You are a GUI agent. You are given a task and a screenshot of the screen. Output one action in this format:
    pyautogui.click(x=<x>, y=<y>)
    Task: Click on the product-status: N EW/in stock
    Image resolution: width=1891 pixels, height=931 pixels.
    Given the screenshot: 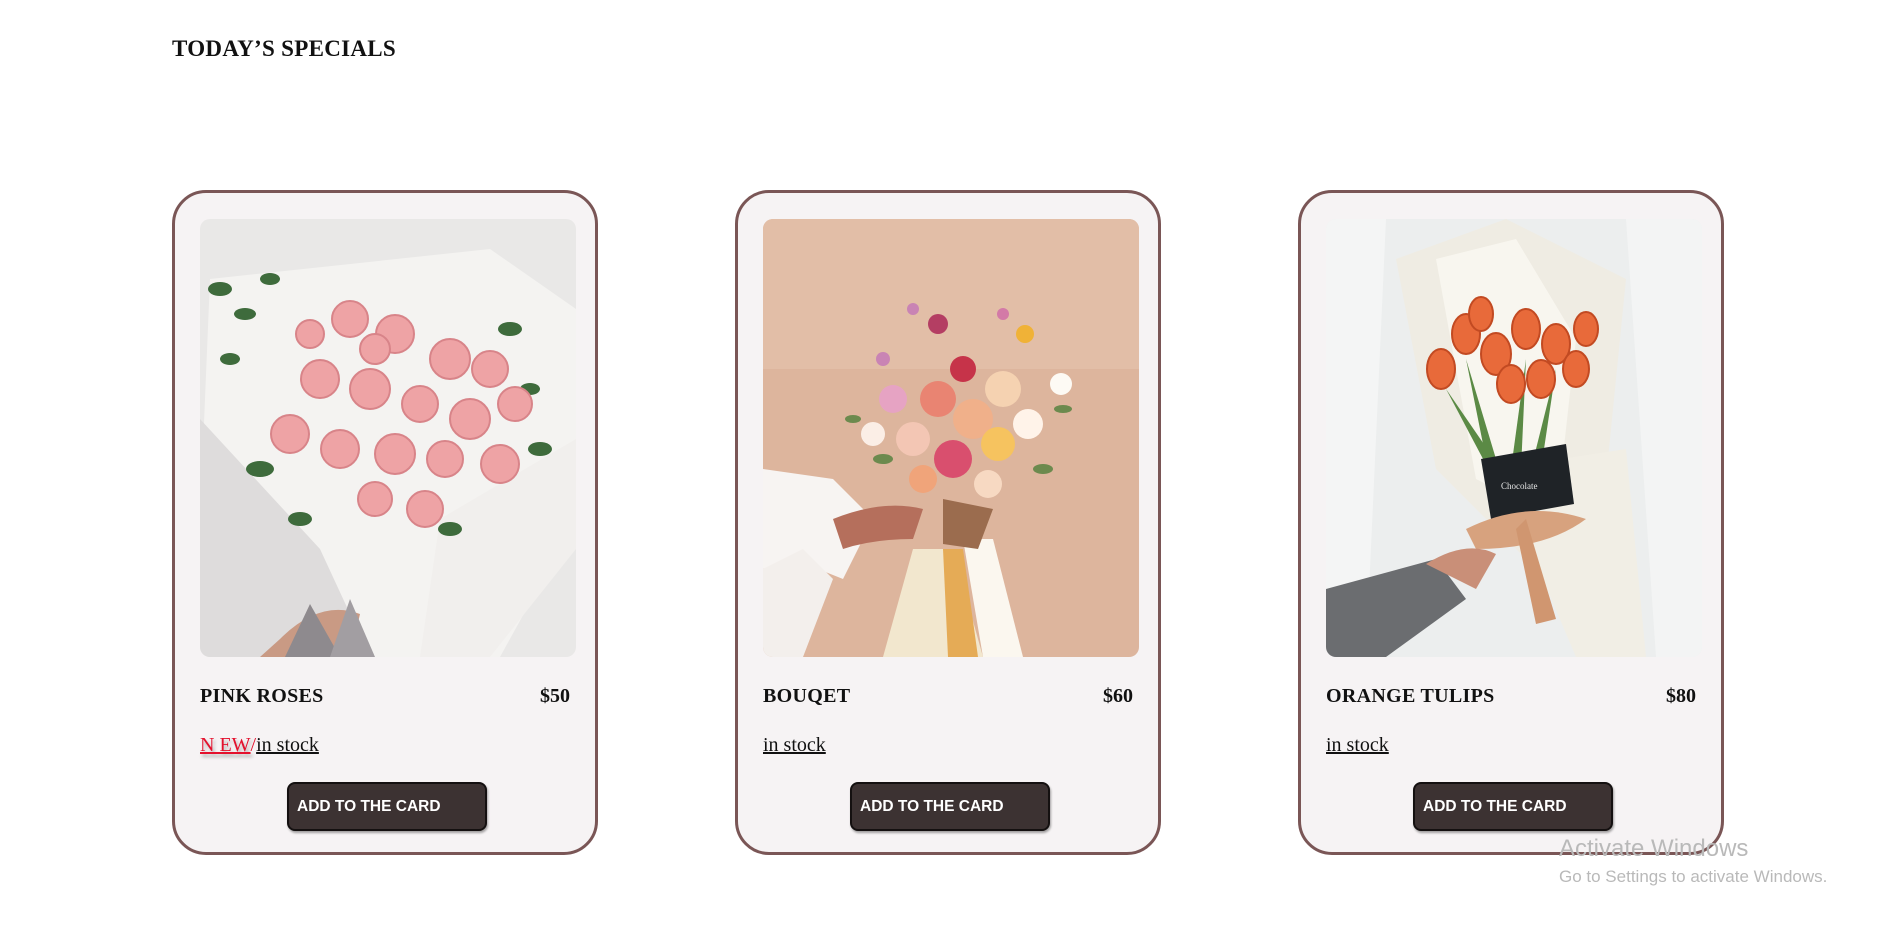 What is the action you would take?
    pyautogui.click(x=259, y=745)
    